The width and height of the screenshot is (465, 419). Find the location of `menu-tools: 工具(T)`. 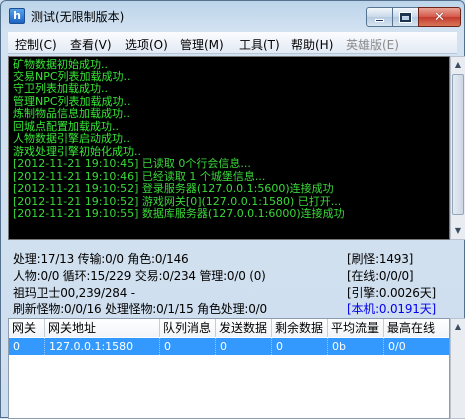

menu-tools: 工具(T) is located at coordinates (259, 44).